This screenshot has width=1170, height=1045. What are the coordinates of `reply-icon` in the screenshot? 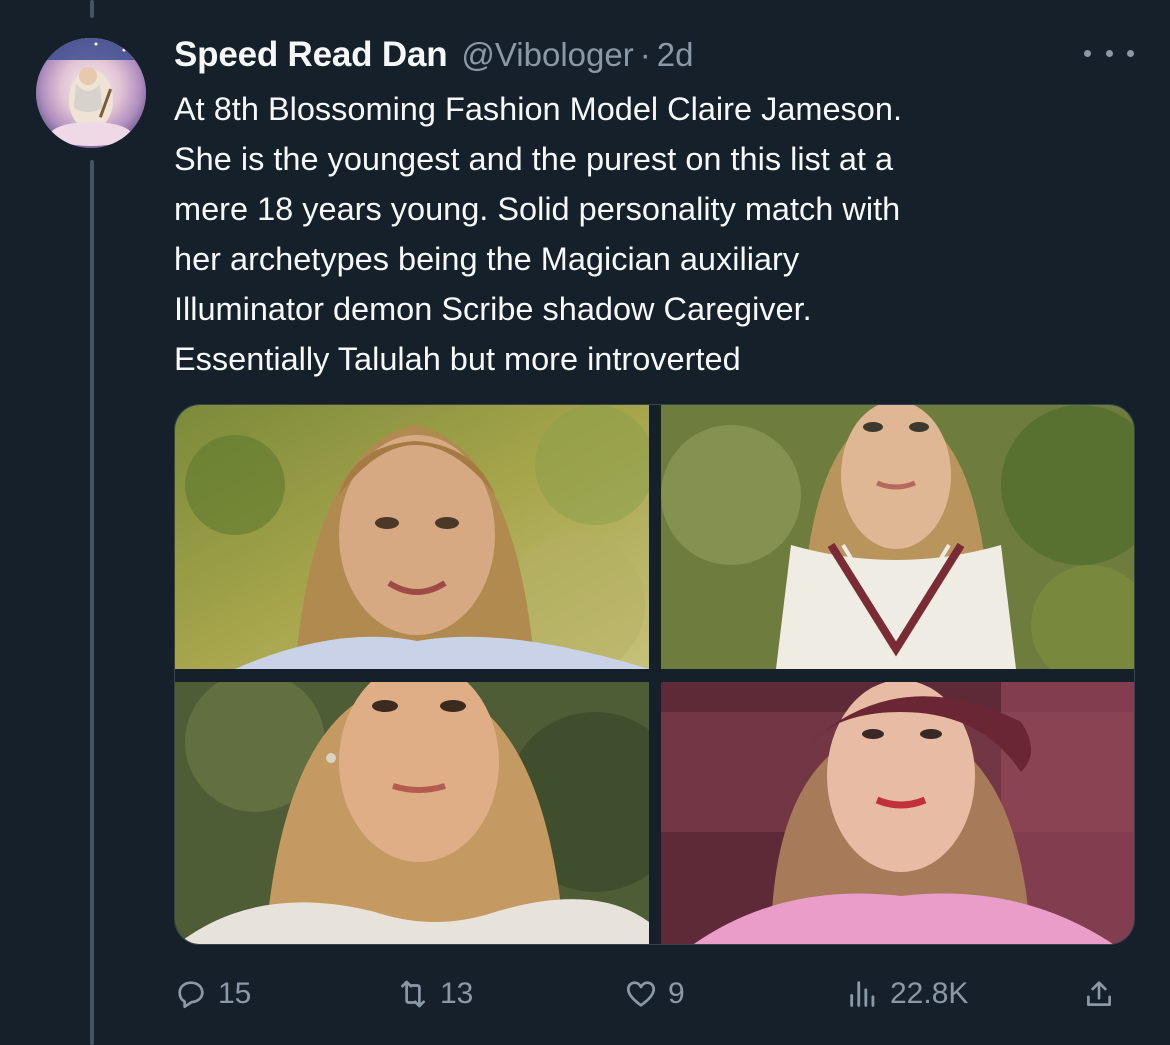 It's located at (191, 995).